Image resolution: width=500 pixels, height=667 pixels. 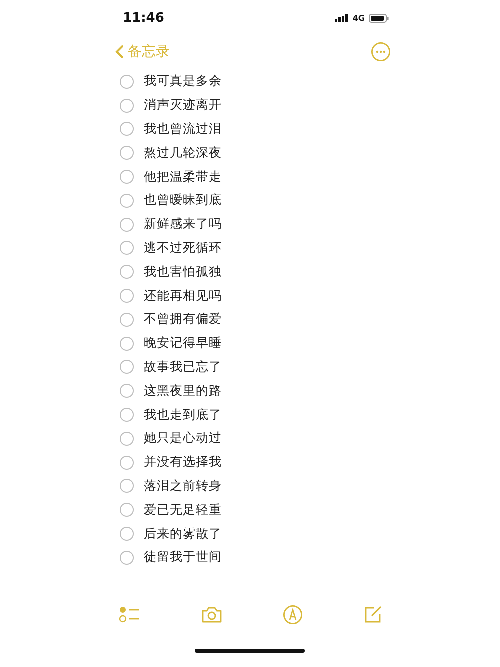 I want to click on checklist-item-text: 这黑夜里的路, so click(x=183, y=391).